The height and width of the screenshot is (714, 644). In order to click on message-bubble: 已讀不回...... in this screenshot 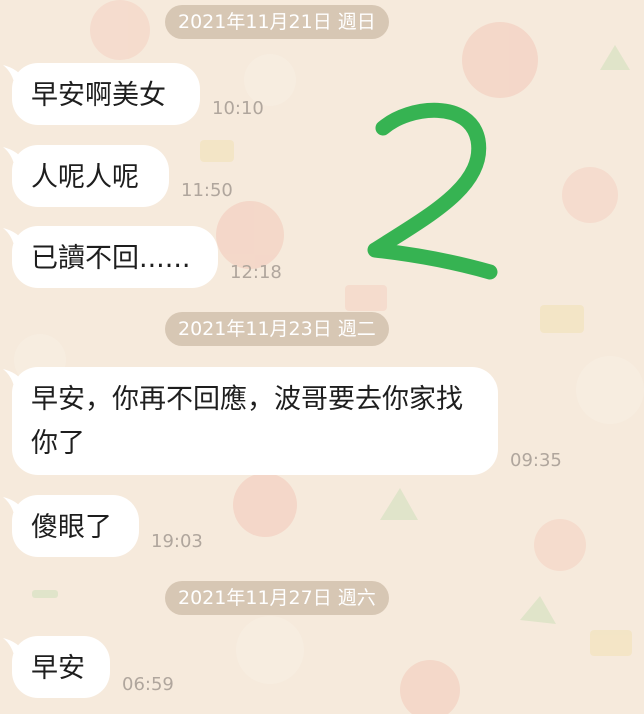, I will do `click(110, 257)`.